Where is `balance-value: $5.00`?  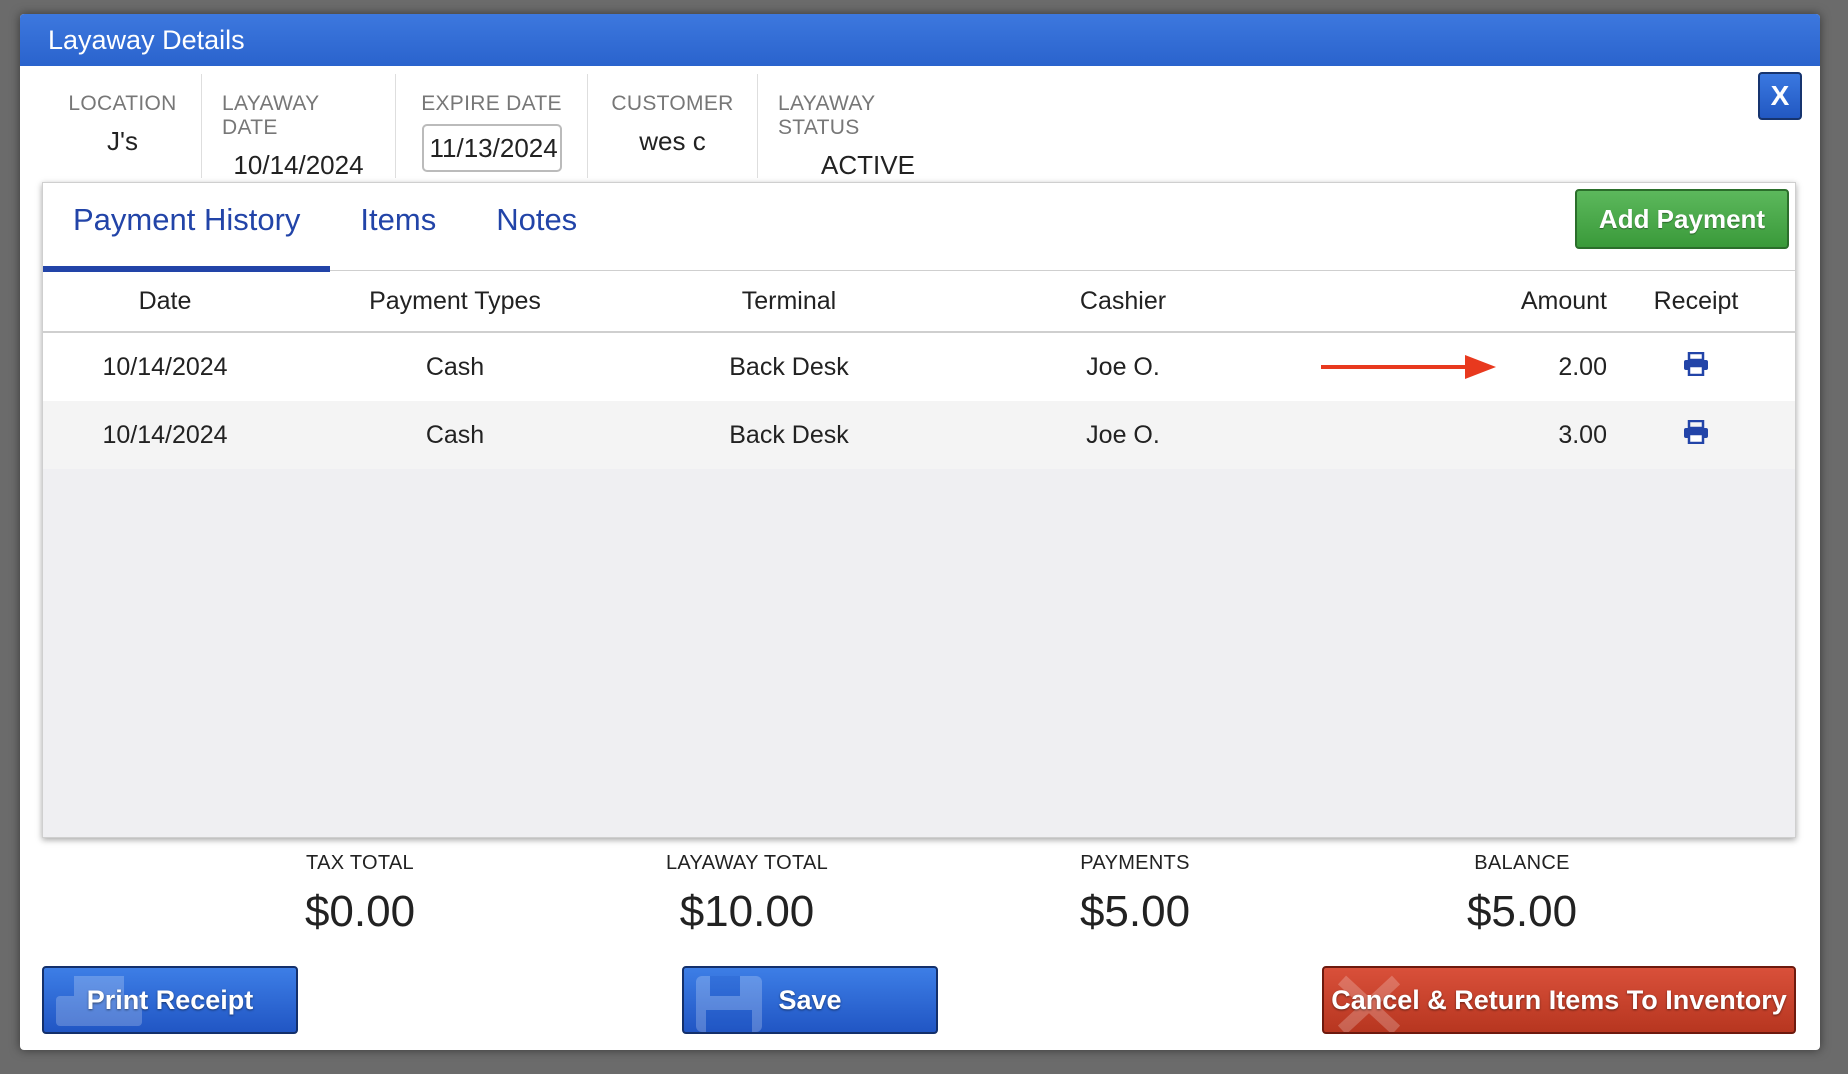 balance-value: $5.00 is located at coordinates (1522, 911).